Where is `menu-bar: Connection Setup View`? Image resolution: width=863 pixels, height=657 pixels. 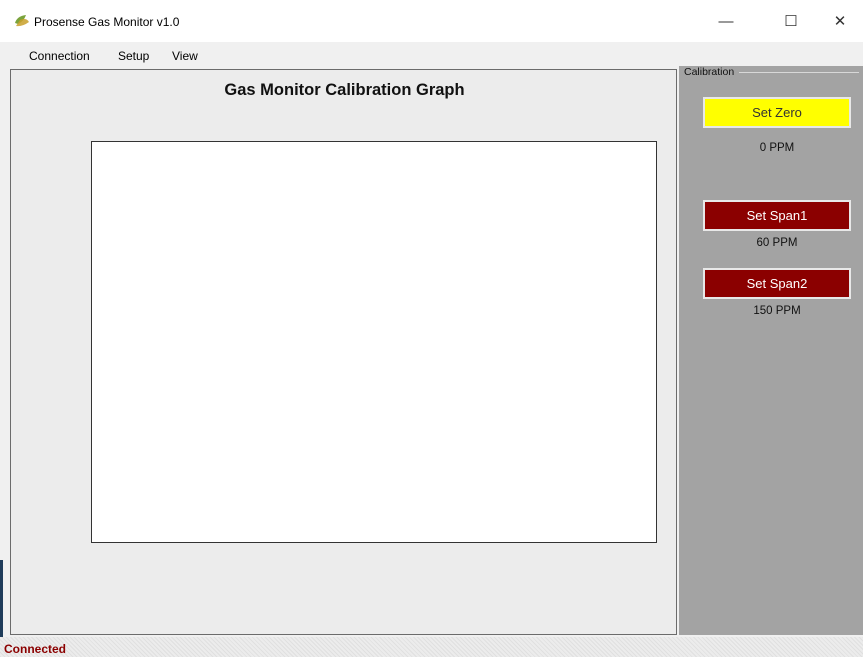
menu-bar: Connection Setup View is located at coordinates (431, 55).